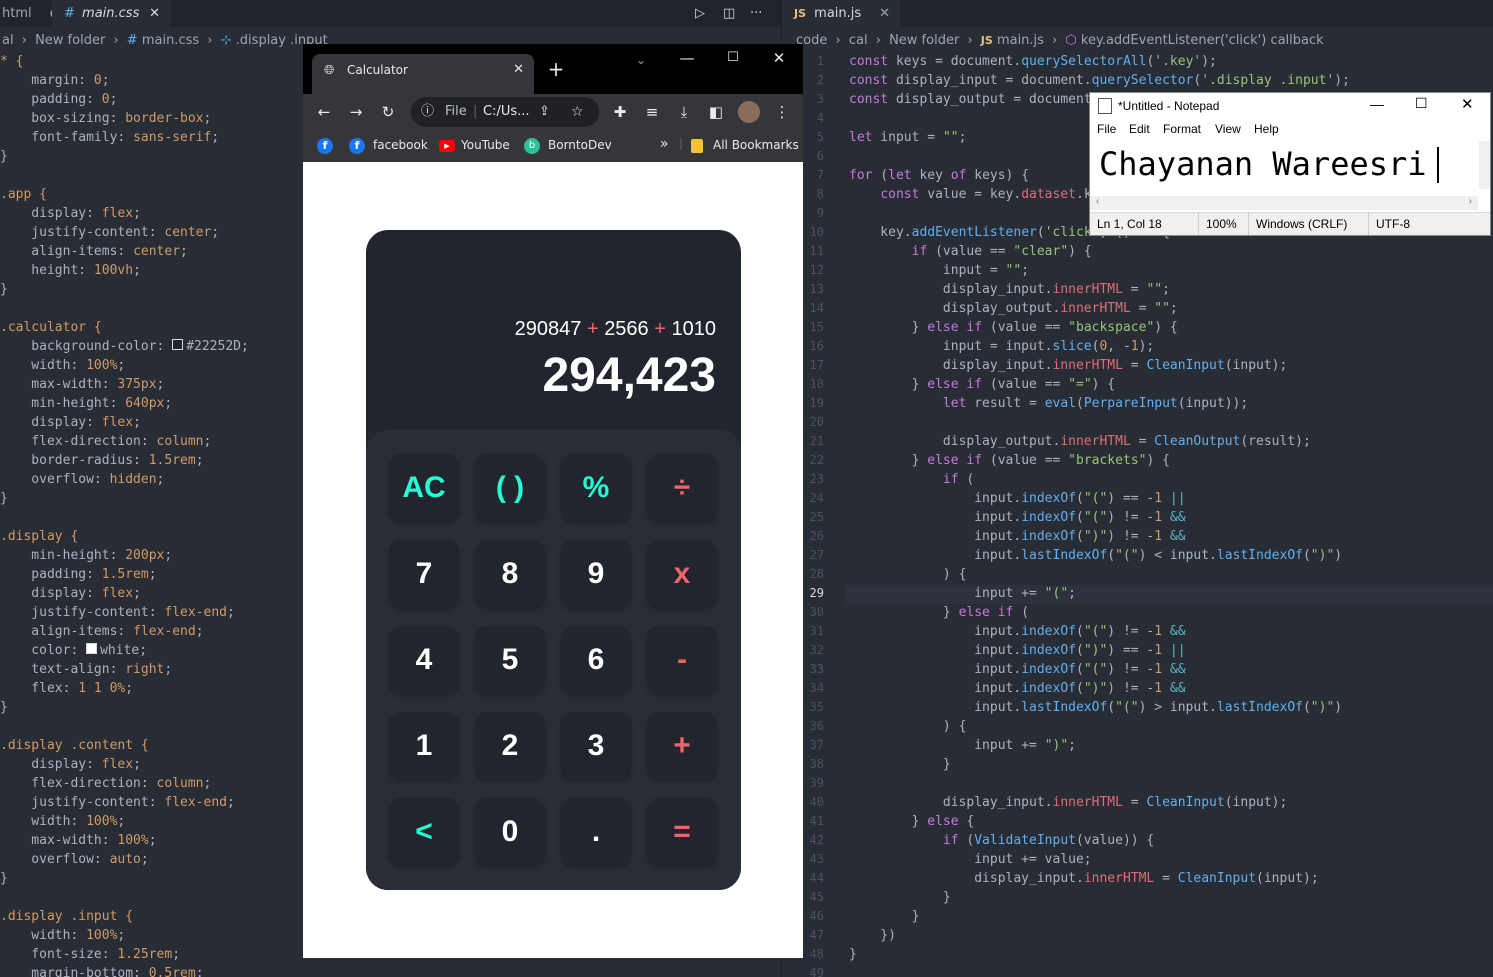  Describe the element at coordinates (1284, 165) in the screenshot. I see `notepad-text-area: Chayanan Wareesri` at that location.